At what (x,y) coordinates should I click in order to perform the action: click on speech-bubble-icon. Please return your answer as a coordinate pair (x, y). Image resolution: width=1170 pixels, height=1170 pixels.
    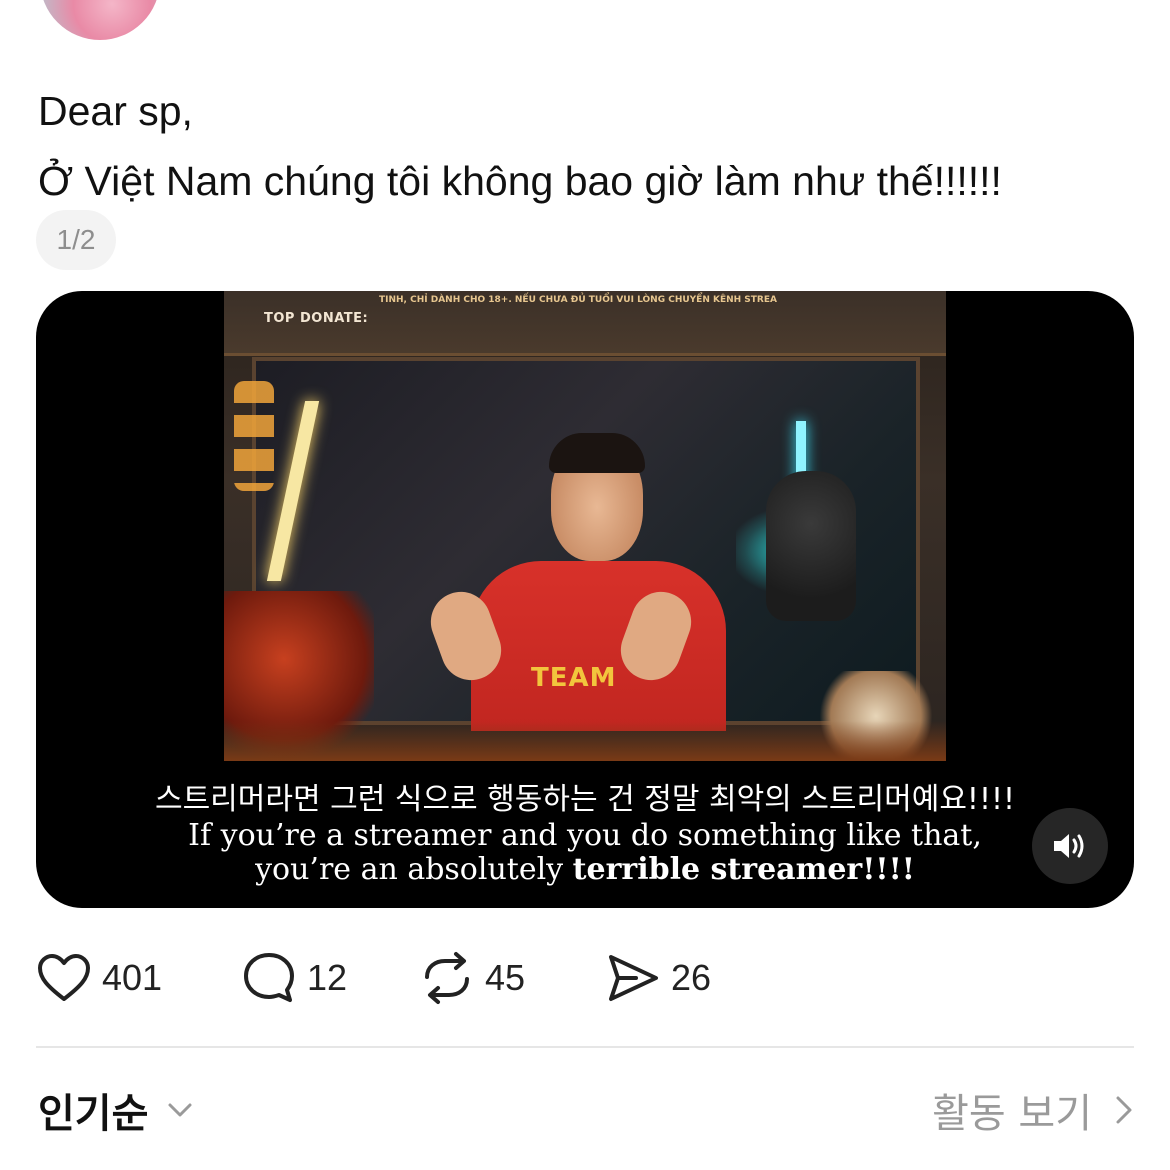
    Looking at the image, I should click on (269, 978).